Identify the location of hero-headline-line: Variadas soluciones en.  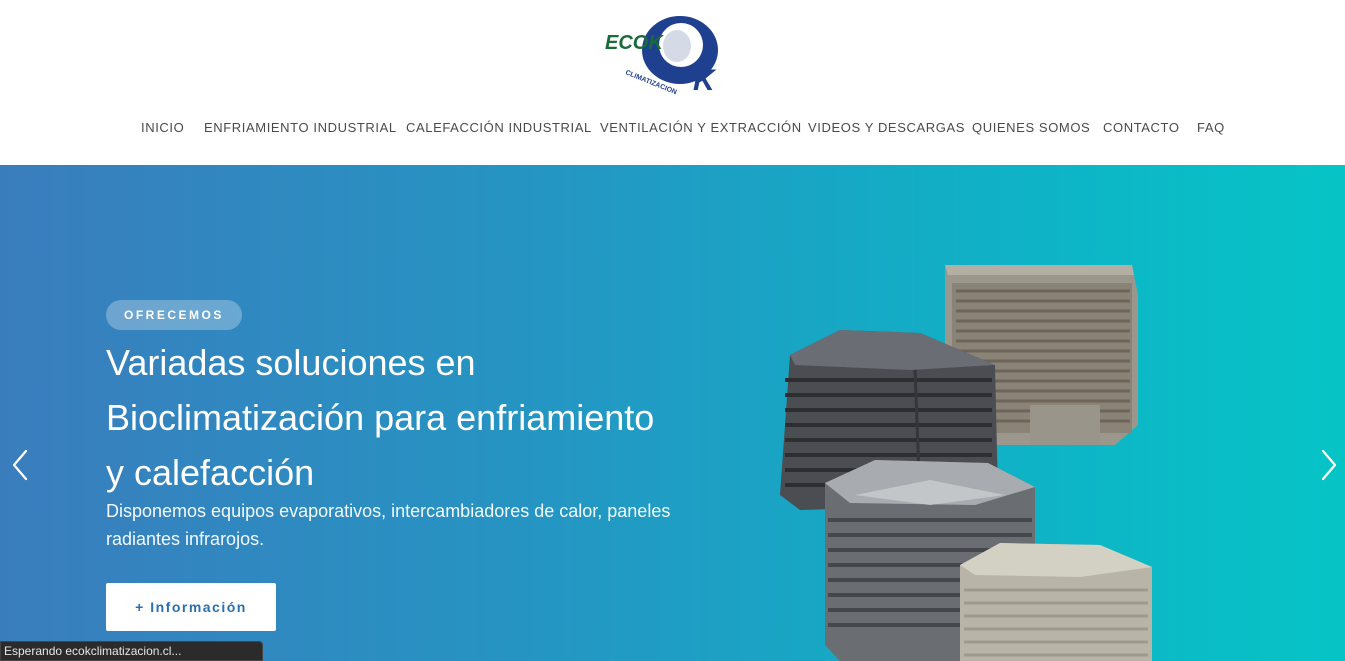
(291, 362).